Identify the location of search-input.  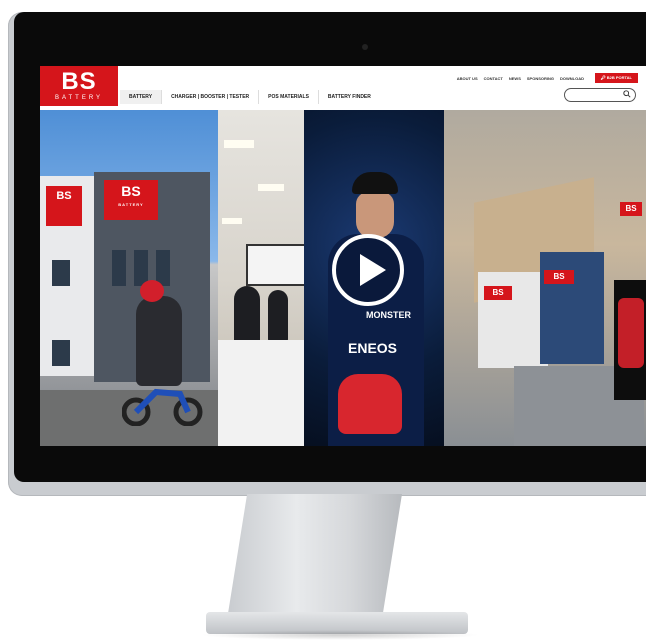
(599, 101).